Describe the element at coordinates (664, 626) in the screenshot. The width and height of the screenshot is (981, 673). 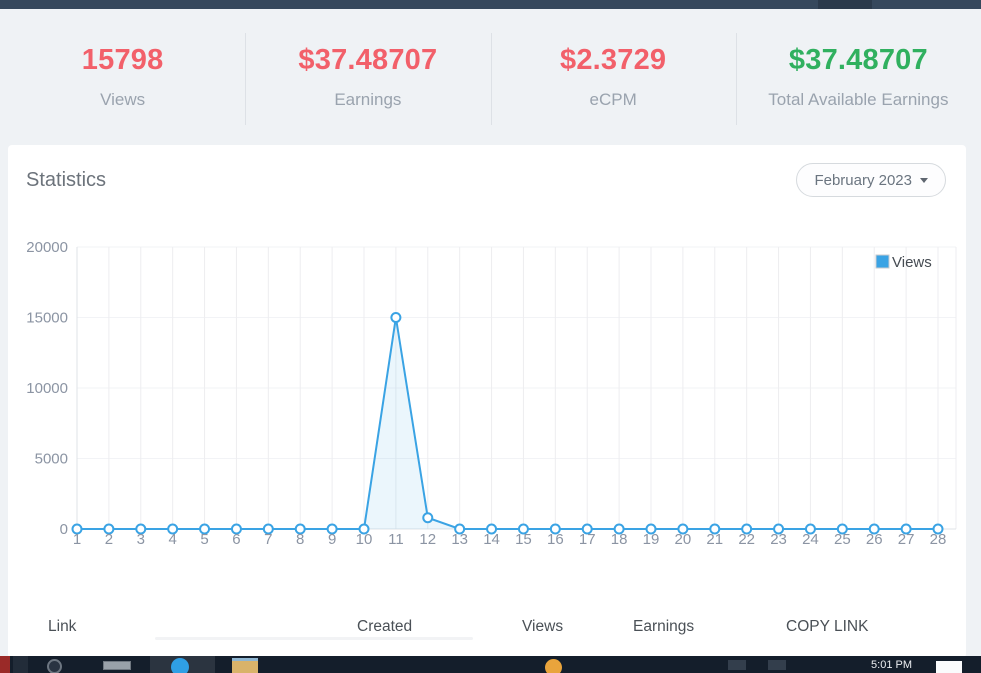
I see `column-header-earnings: Earnings` at that location.